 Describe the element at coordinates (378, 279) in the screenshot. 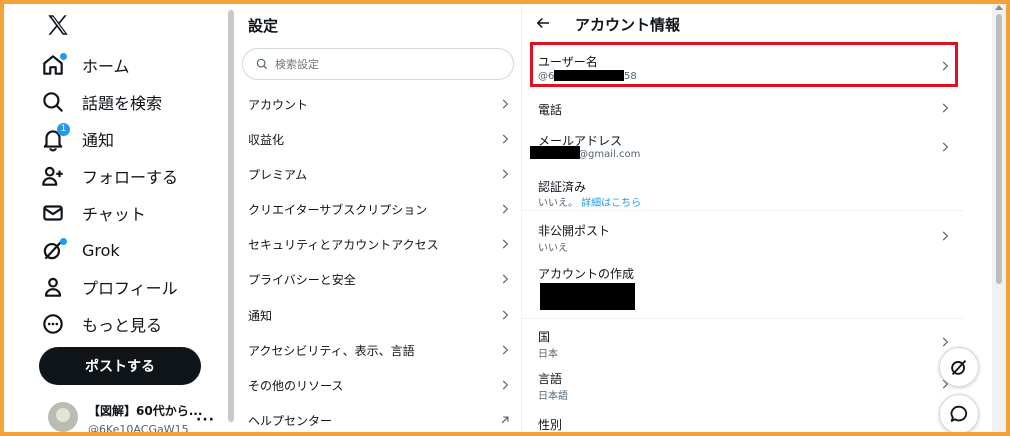

I see `settings-item-privacy: プライバシーと安全` at that location.